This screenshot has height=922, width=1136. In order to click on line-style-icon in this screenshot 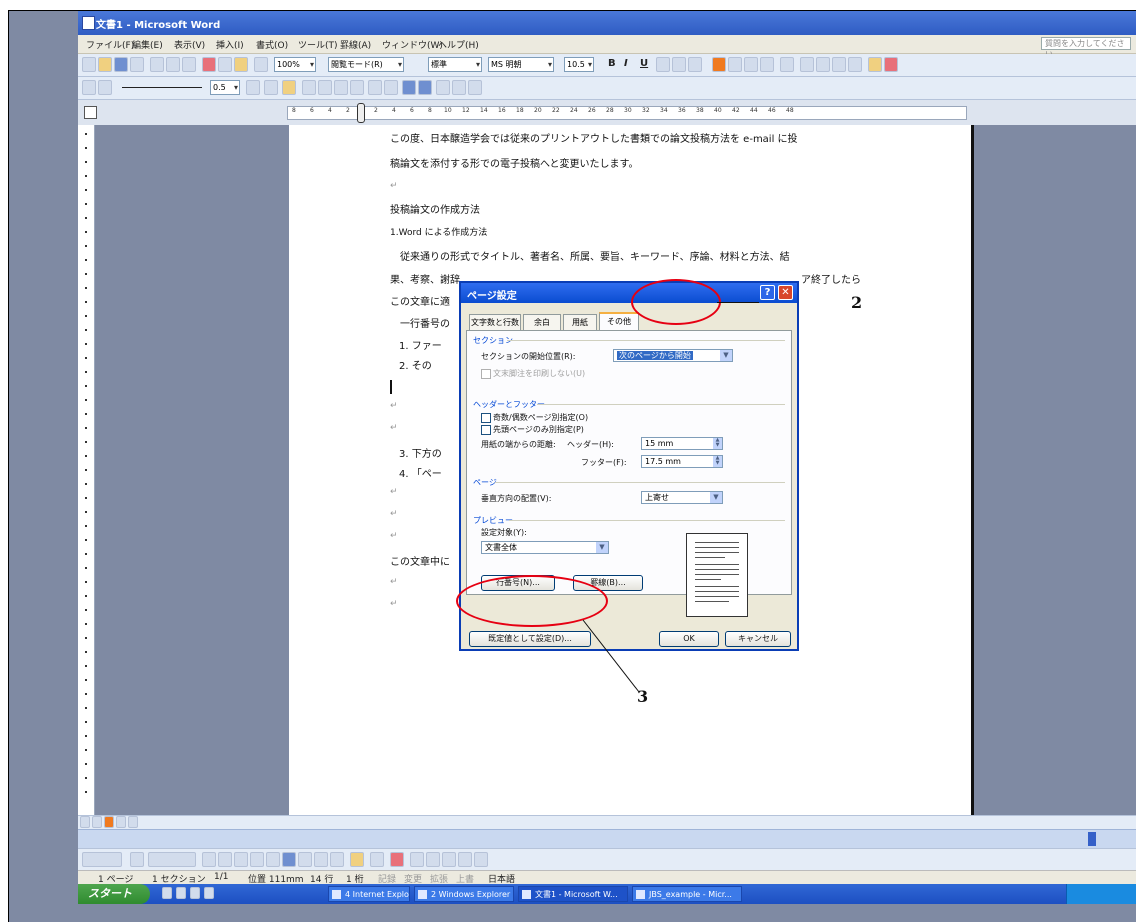, I will do `click(417, 859)`.